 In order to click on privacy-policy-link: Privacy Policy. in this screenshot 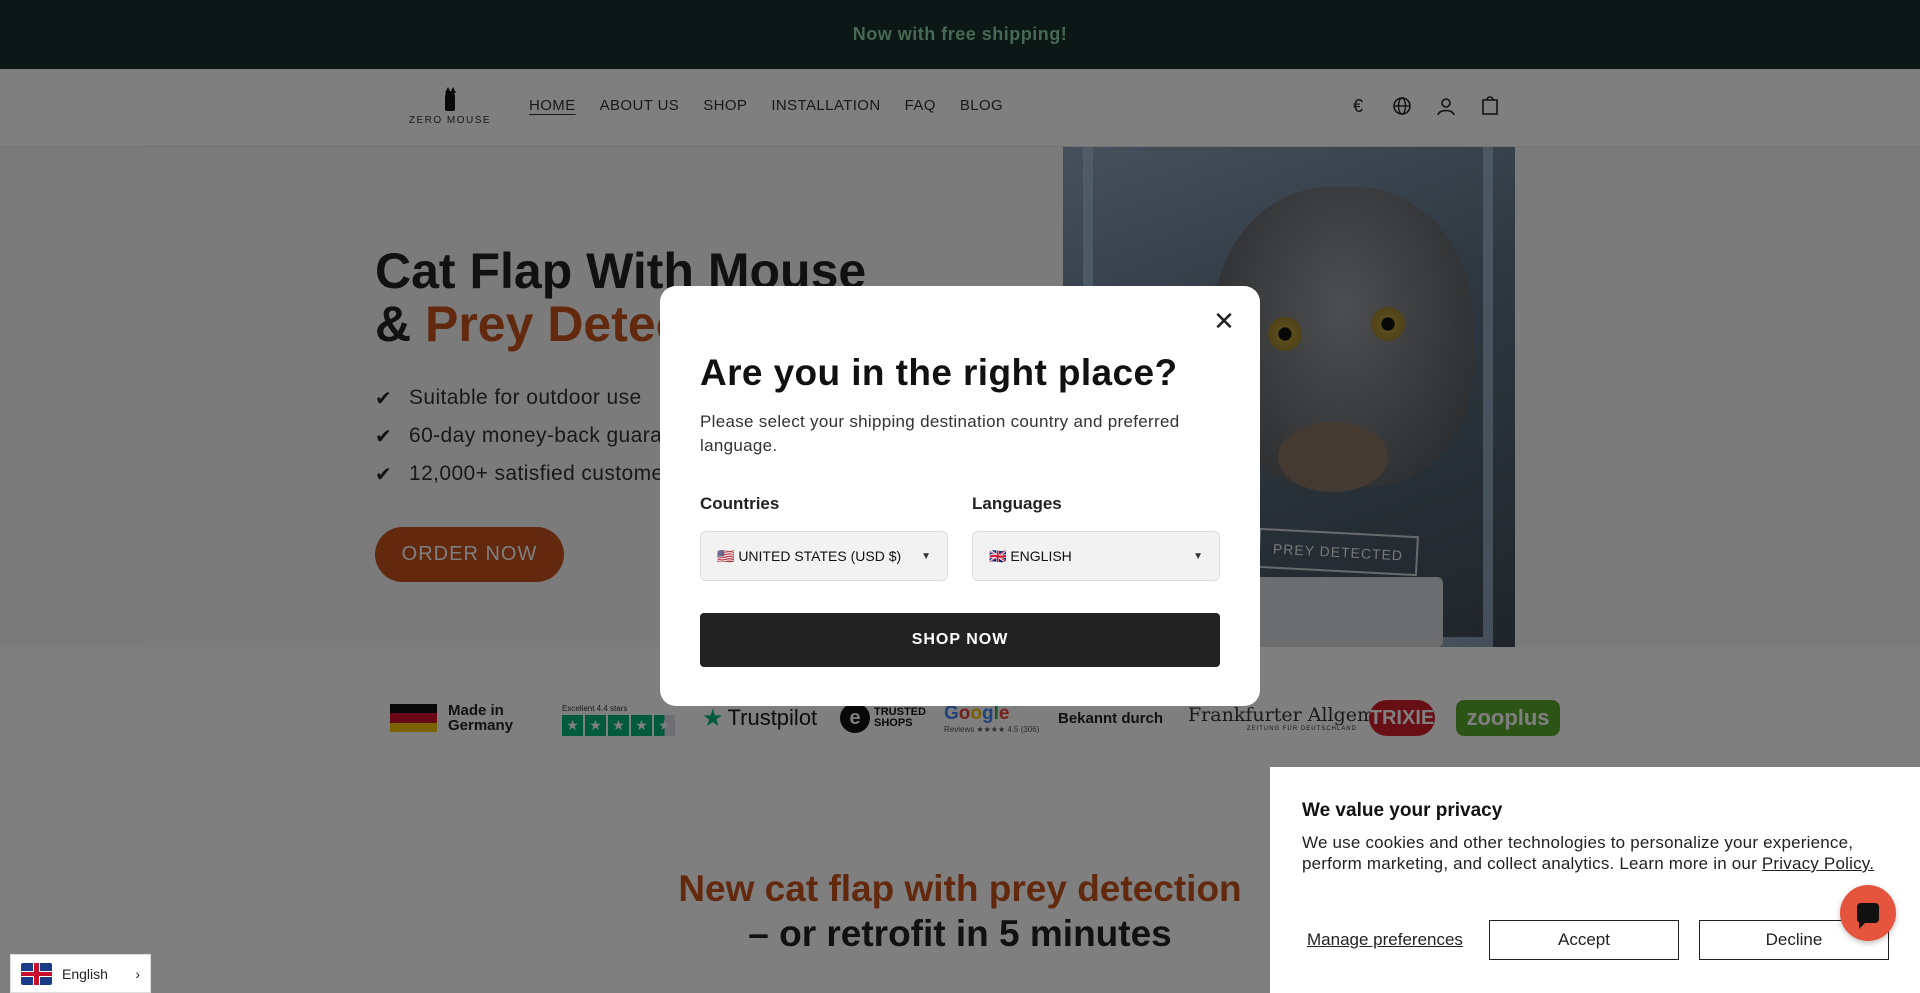, I will do `click(1818, 863)`.